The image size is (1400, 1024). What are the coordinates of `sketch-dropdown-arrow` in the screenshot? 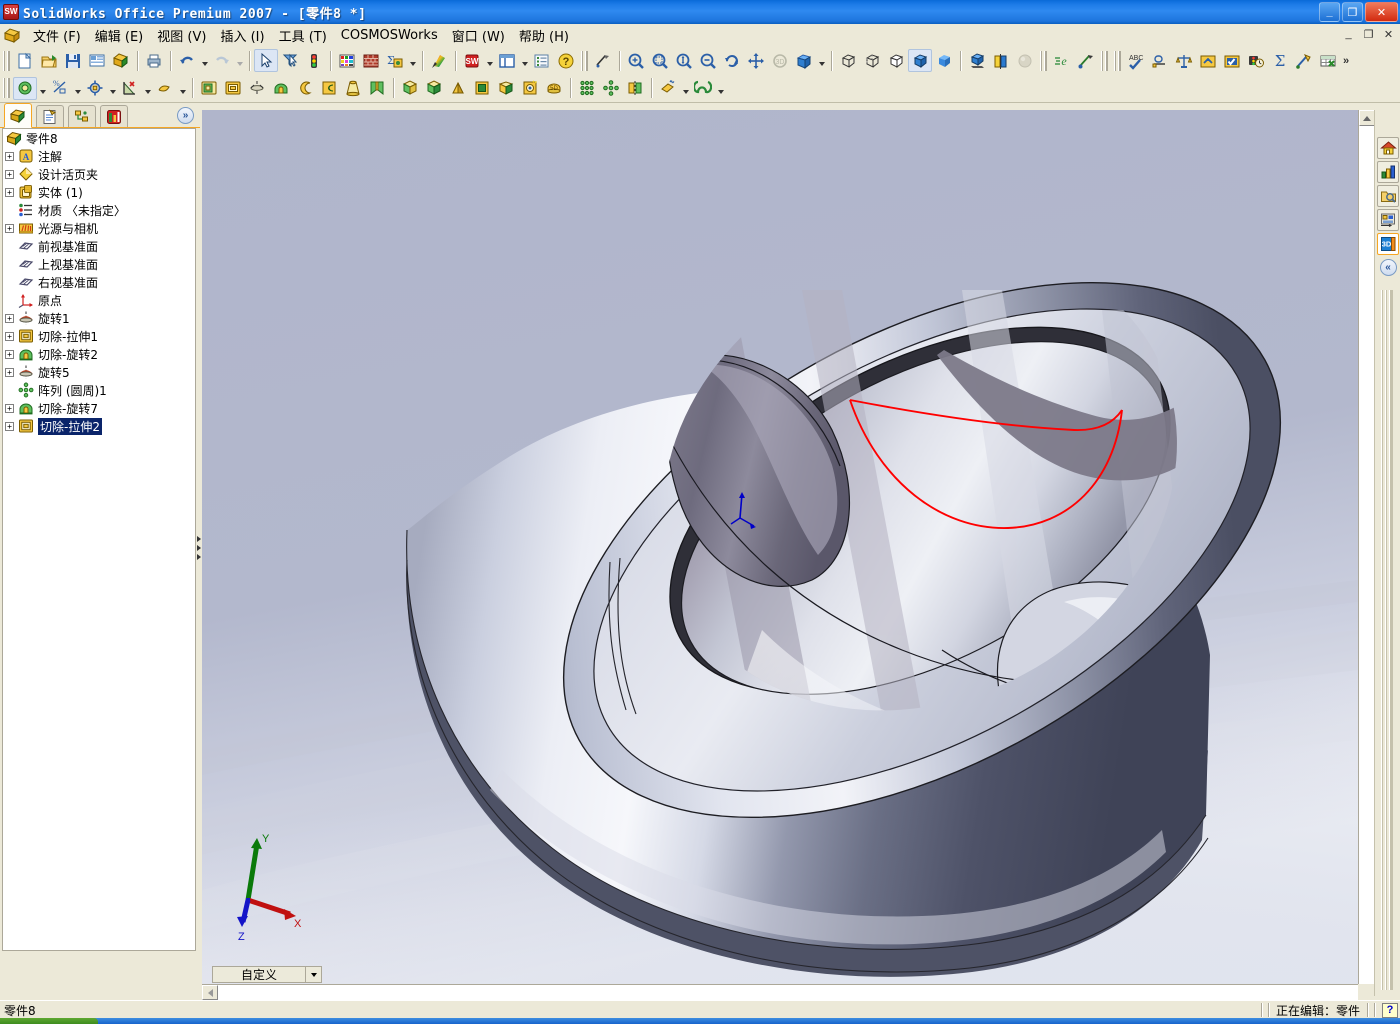 It's located at (42, 88).